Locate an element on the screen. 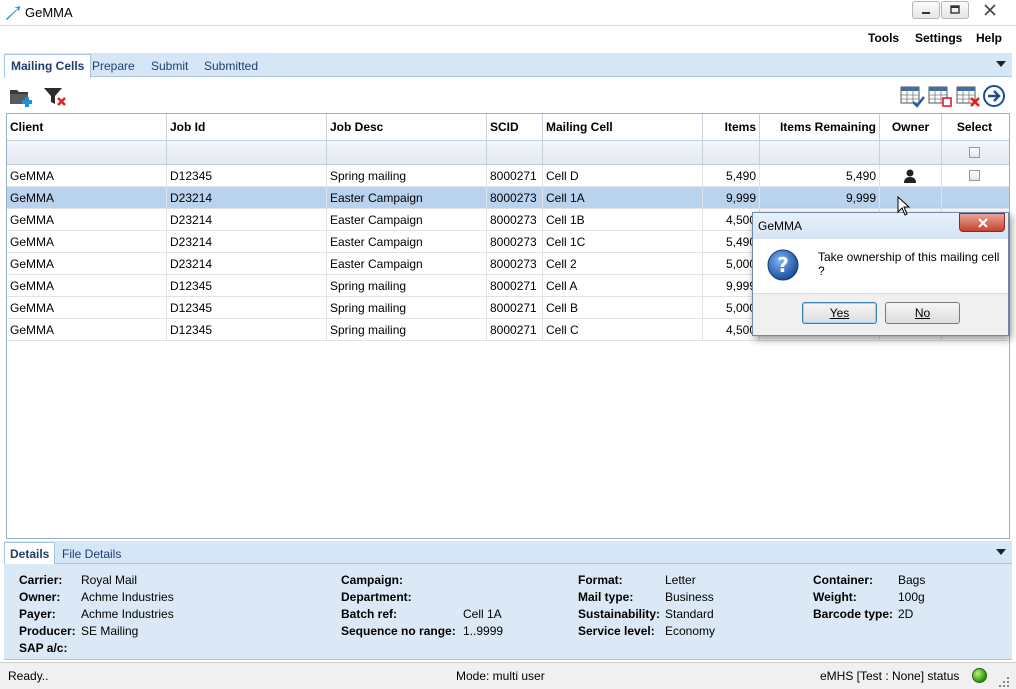 The width and height of the screenshot is (1016, 689). cell-cell: Cell 2 is located at coordinates (623, 264).